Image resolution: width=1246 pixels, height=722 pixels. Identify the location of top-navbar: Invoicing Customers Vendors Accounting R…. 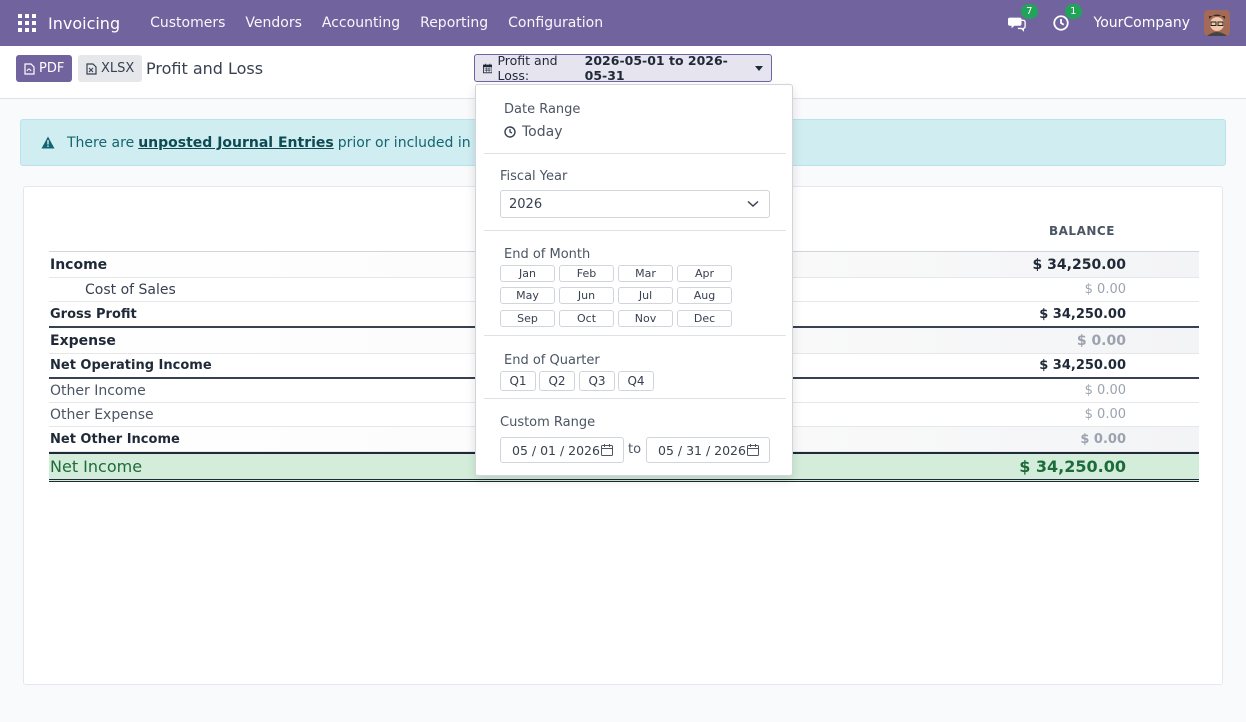
(623, 23).